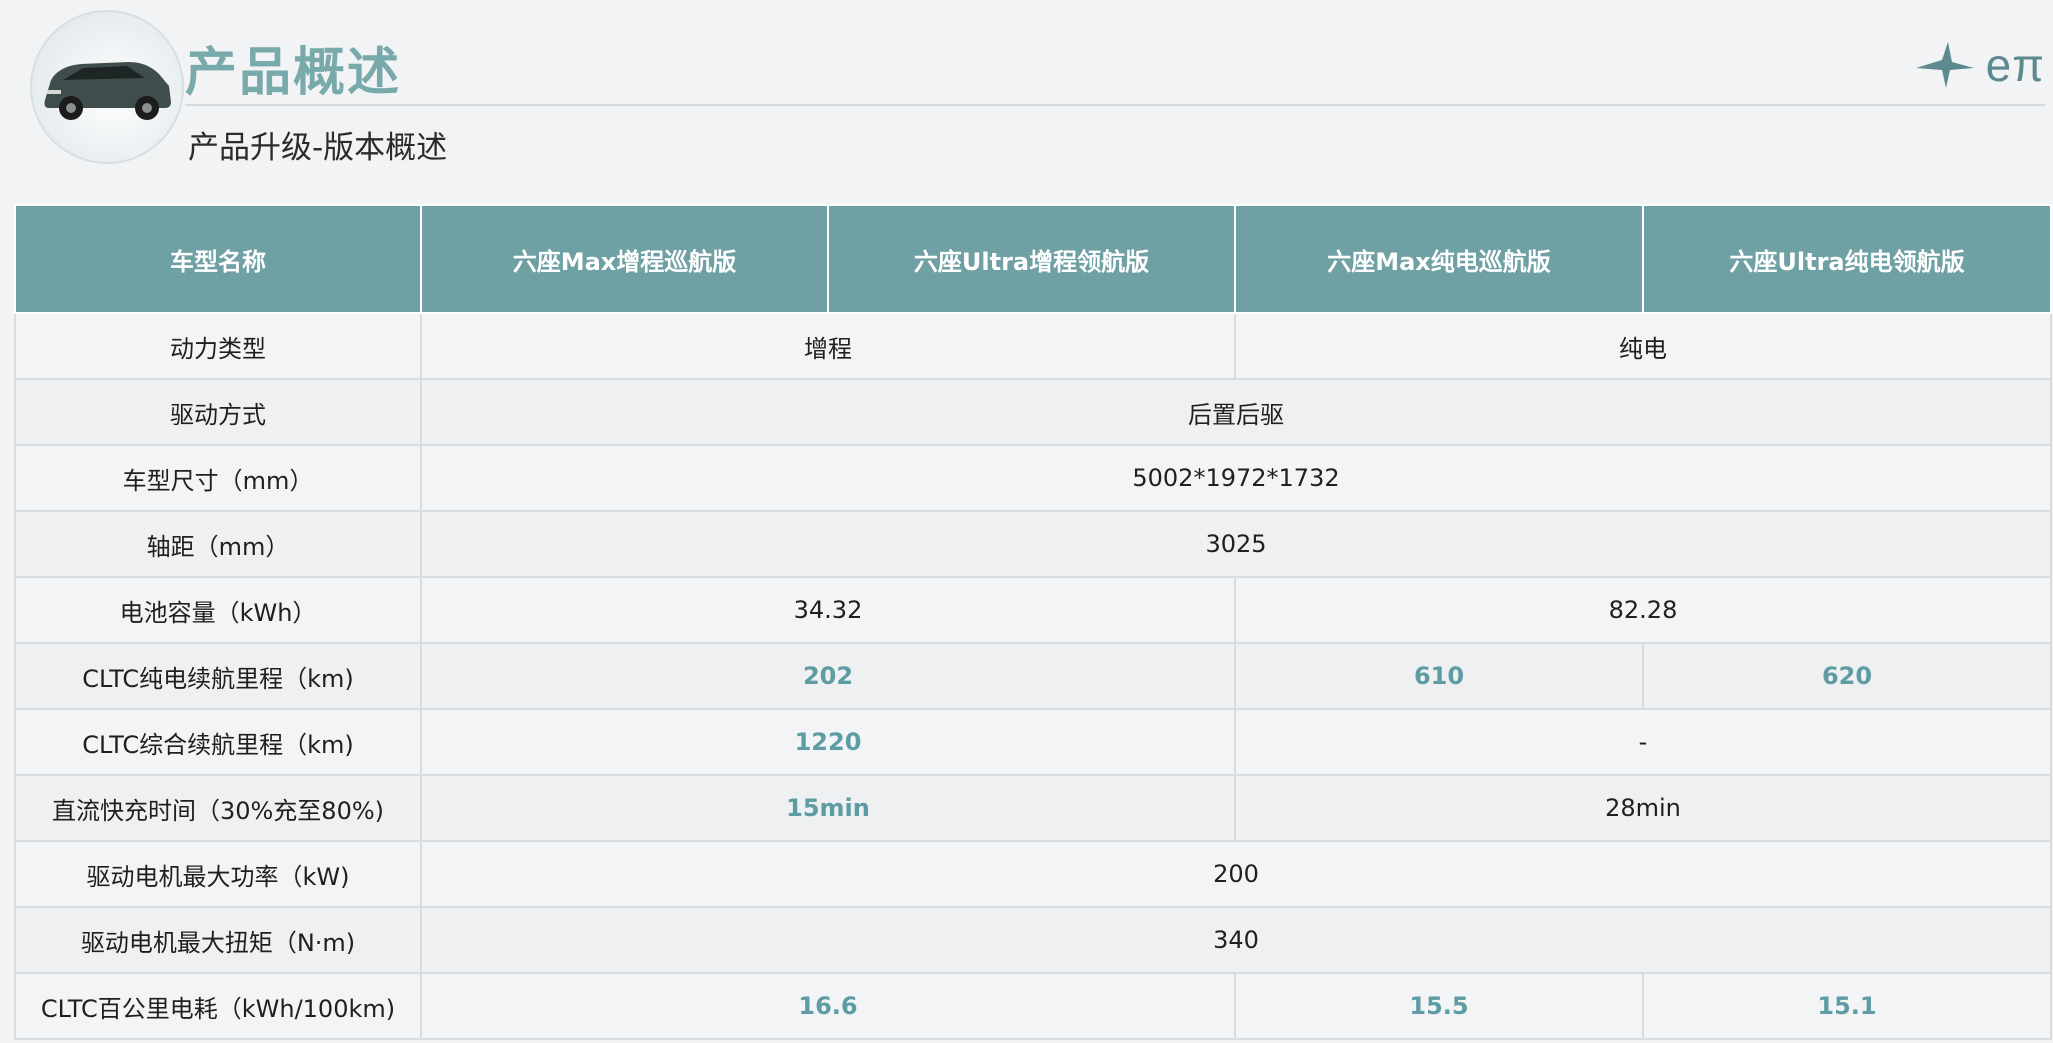 The height and width of the screenshot is (1043, 2053). I want to click on table-row: 电池容量（kWh） 34.32 82.28, so click(1033, 610).